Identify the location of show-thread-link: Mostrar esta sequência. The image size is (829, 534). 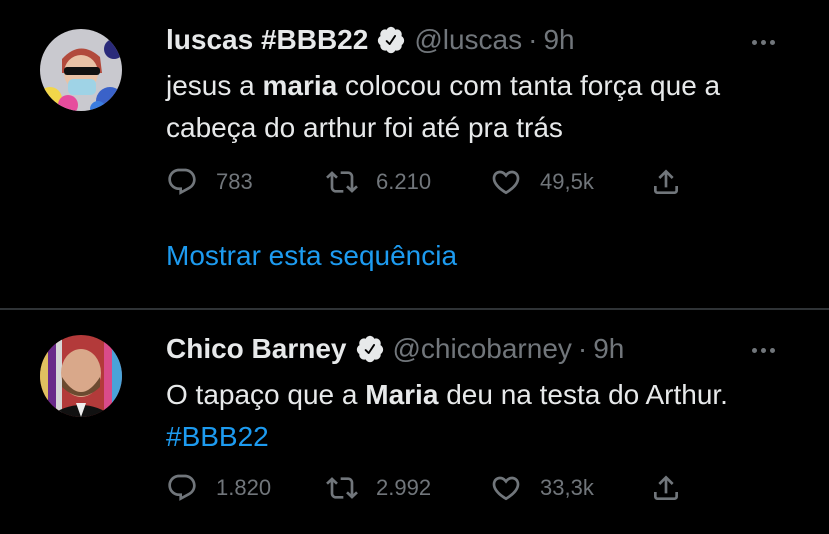
(311, 256).